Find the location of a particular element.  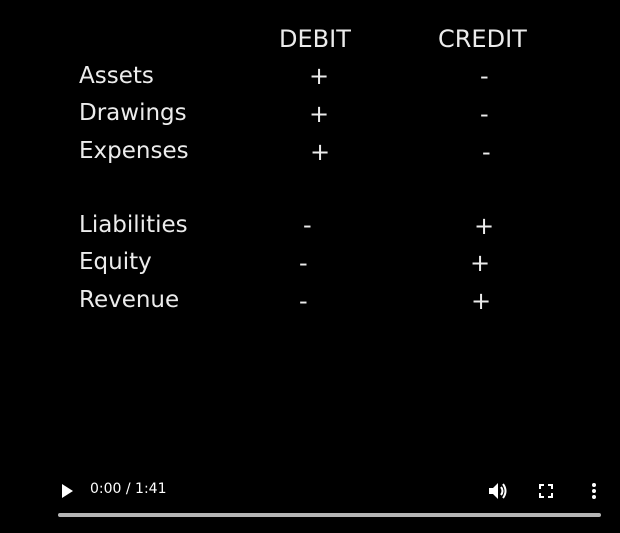

account-label-equity: Equity is located at coordinates (115, 262).